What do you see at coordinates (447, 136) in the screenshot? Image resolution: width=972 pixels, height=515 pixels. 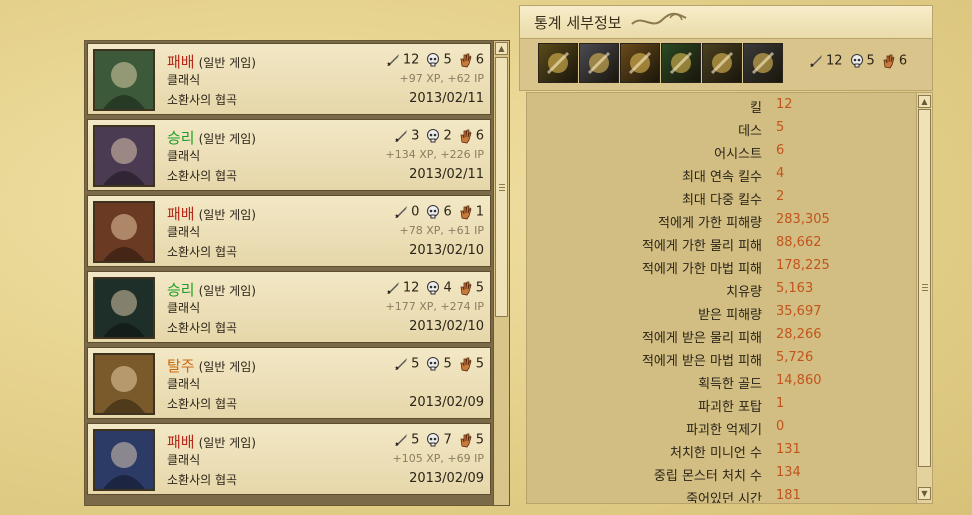 I see `deaths-count: 2` at bounding box center [447, 136].